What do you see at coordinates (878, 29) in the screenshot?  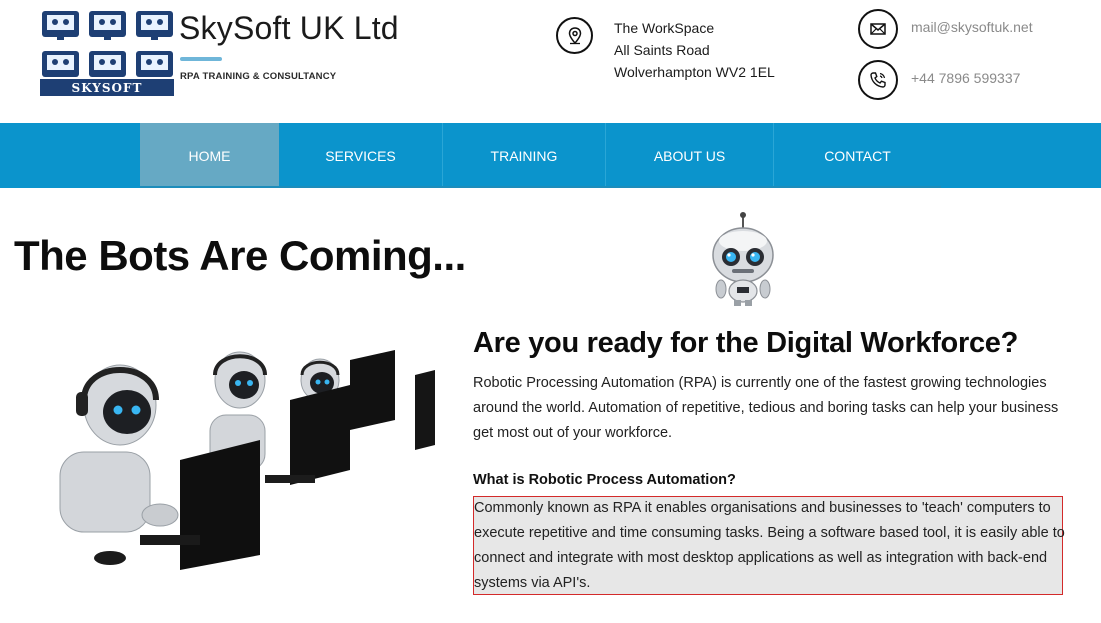 I see `mail-icon` at bounding box center [878, 29].